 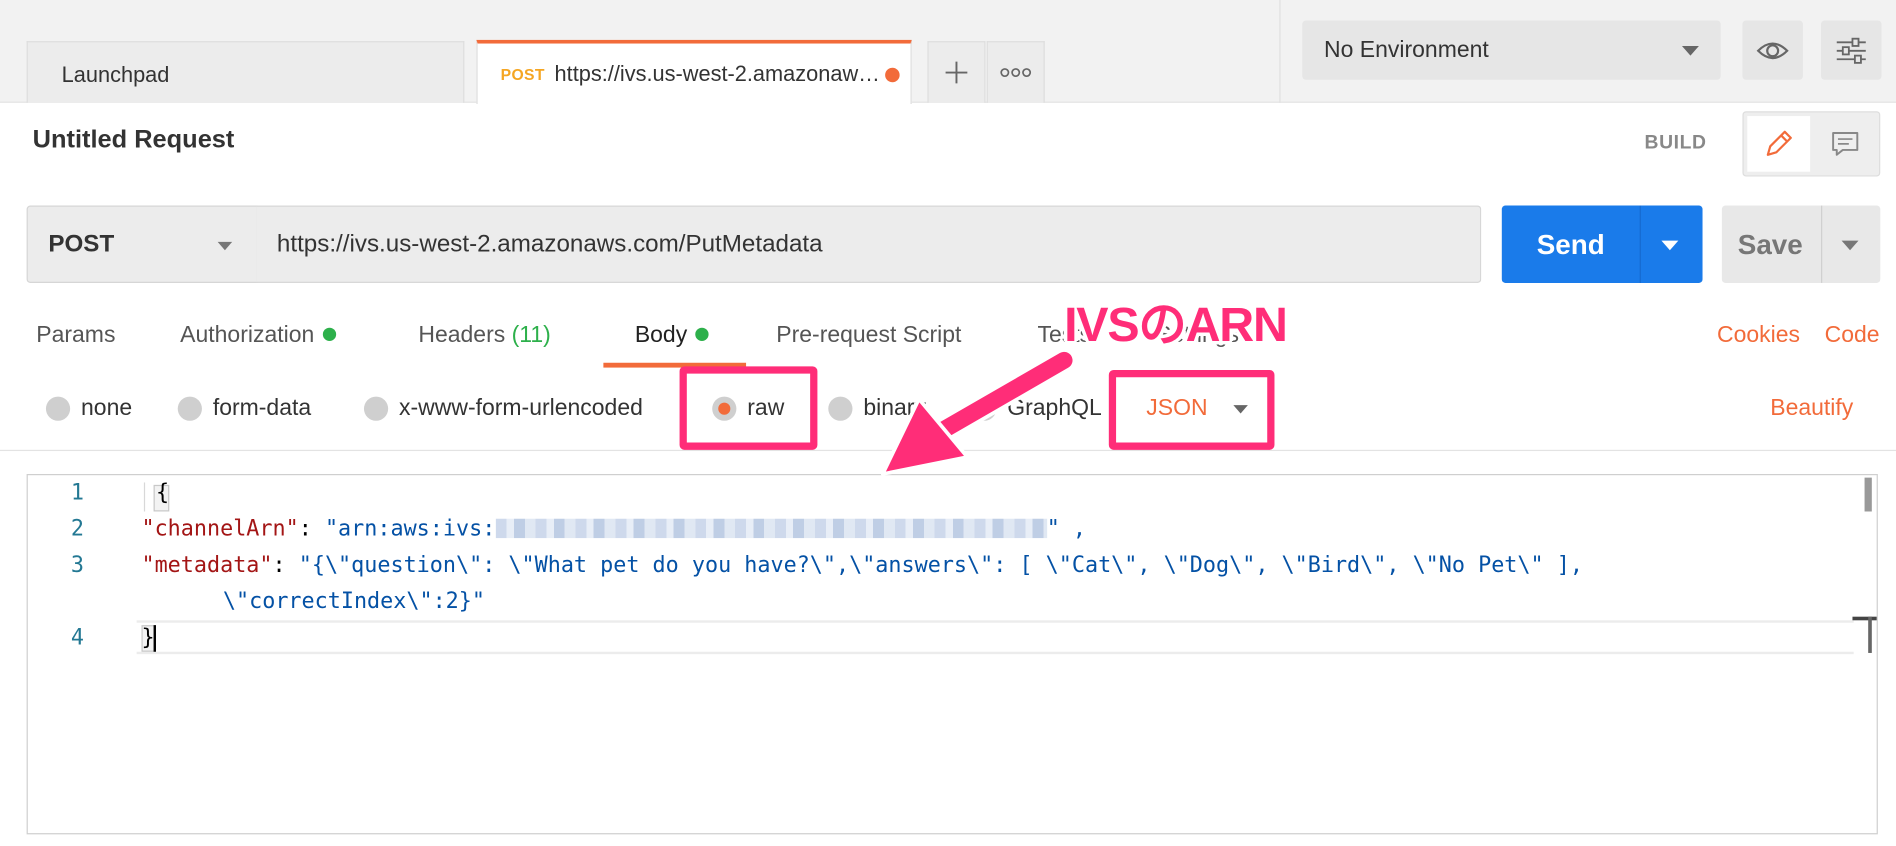 I want to click on save-options-chevron-icon, so click(x=1850, y=245).